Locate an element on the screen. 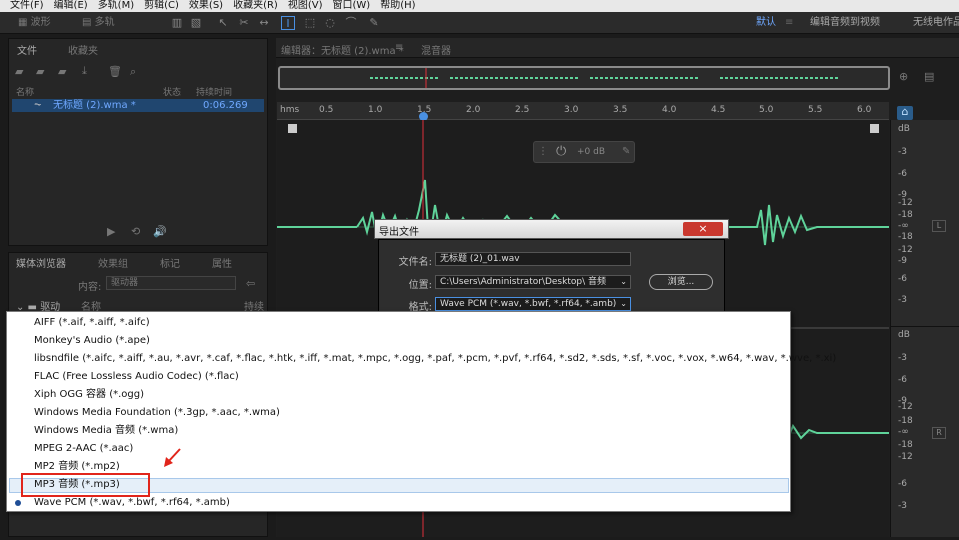  search-icon: ⌕ is located at coordinates (133, 72).